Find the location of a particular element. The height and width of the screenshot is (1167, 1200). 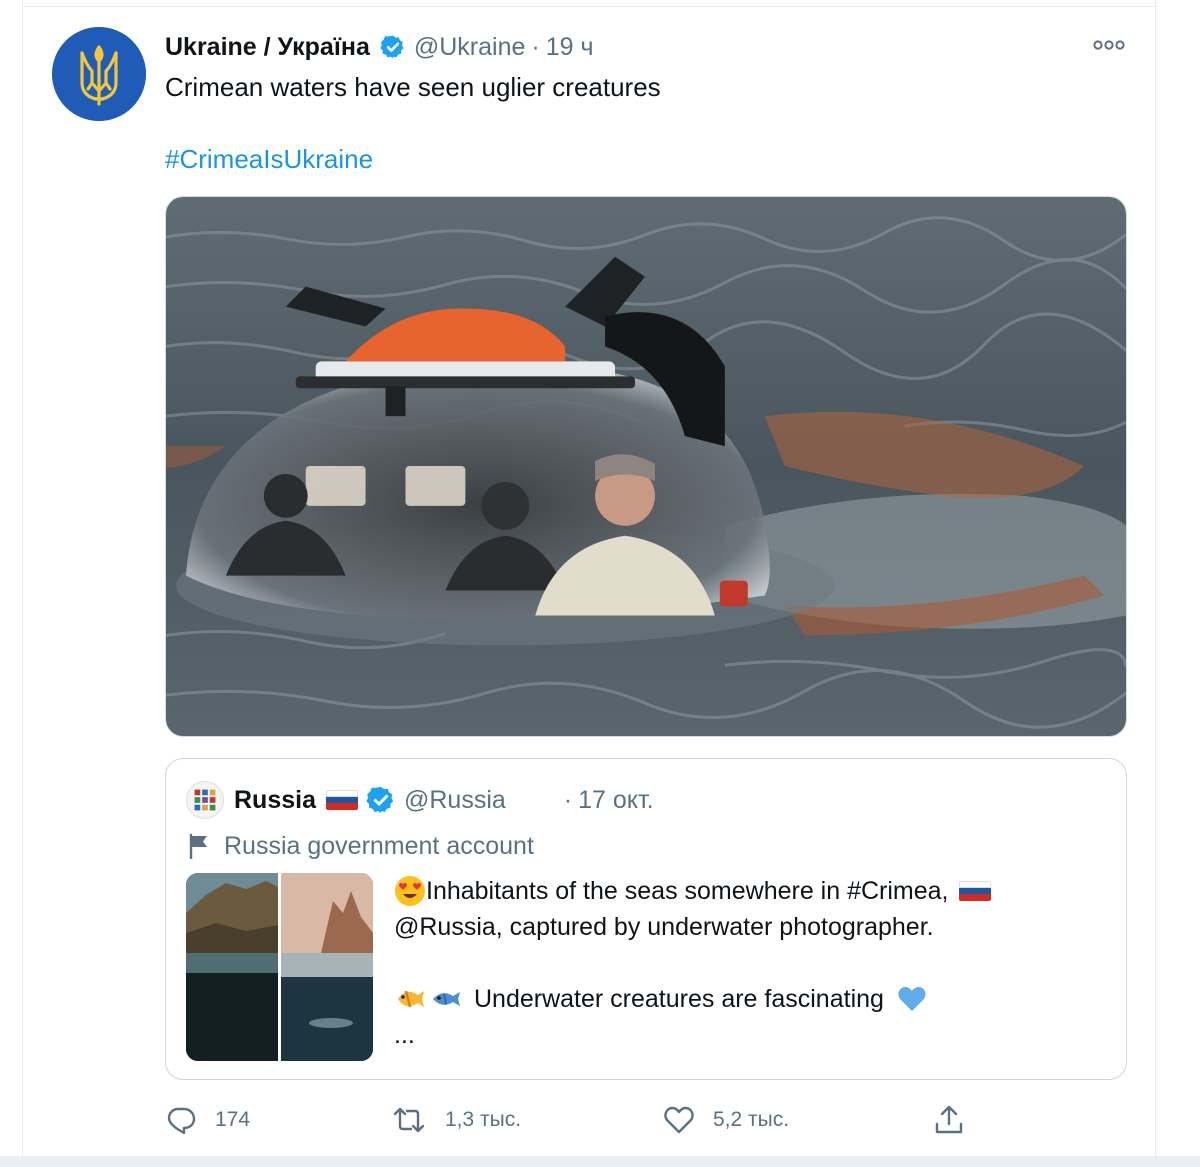

share-icon is located at coordinates (949, 1119).